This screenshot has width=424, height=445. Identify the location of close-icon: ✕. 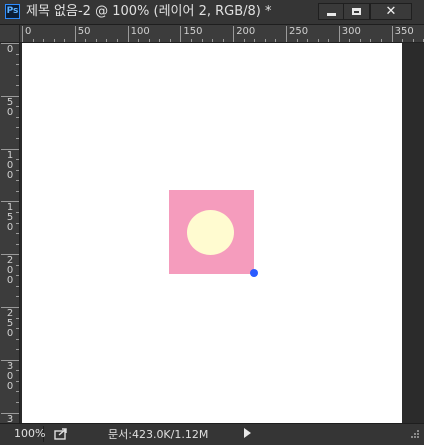
(391, 11).